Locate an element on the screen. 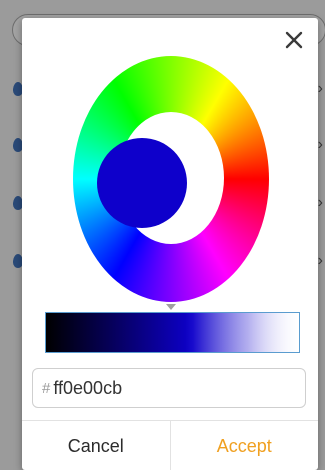 The image size is (325, 470). close-button is located at coordinates (294, 40).